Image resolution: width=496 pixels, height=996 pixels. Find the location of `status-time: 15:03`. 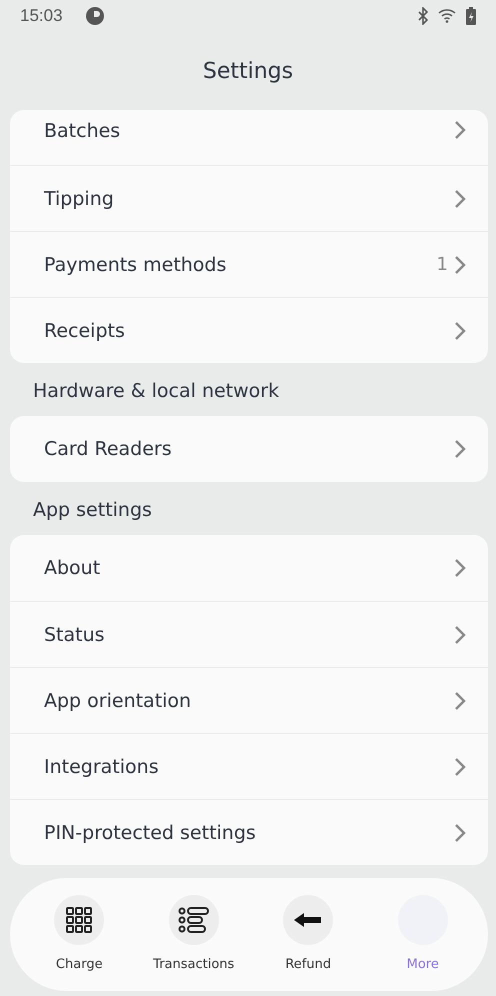

status-time: 15:03 is located at coordinates (41, 16).